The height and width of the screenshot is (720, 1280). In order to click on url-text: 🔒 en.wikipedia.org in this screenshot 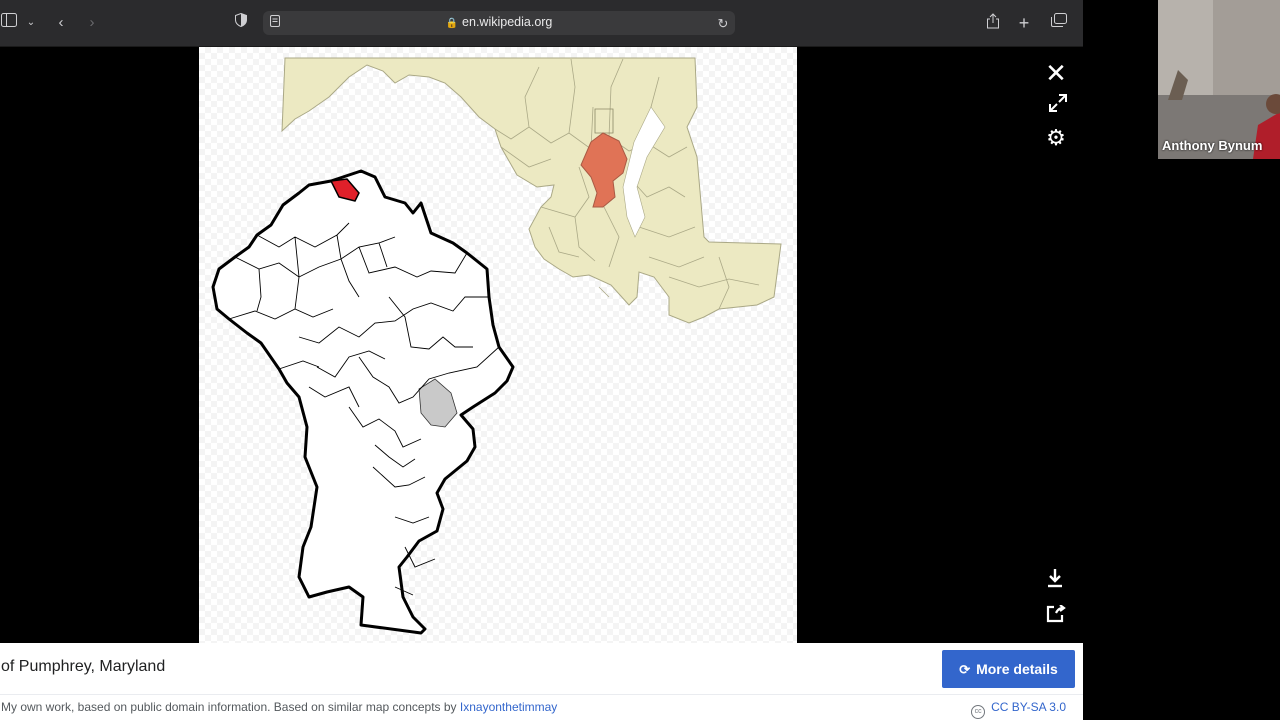, I will do `click(499, 22)`.